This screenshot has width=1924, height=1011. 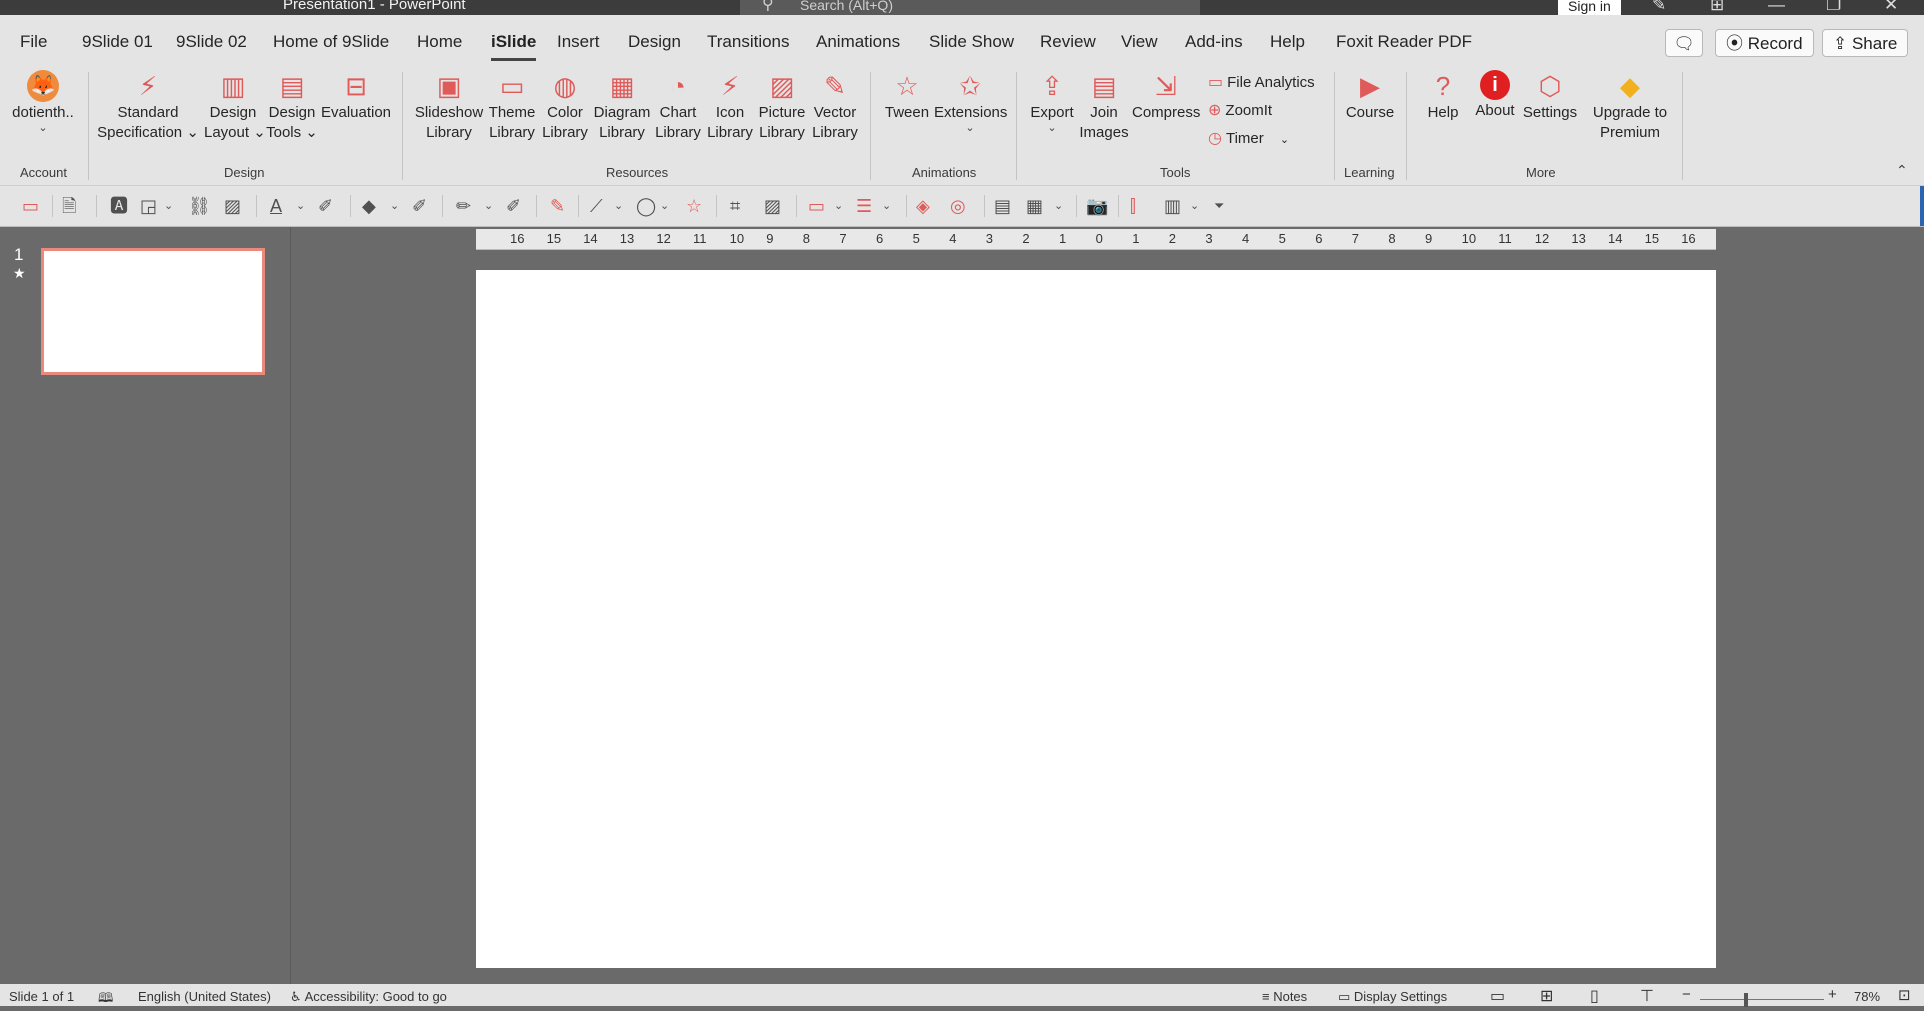 What do you see at coordinates (204, 996) in the screenshot?
I see `language-status: English (United States)` at bounding box center [204, 996].